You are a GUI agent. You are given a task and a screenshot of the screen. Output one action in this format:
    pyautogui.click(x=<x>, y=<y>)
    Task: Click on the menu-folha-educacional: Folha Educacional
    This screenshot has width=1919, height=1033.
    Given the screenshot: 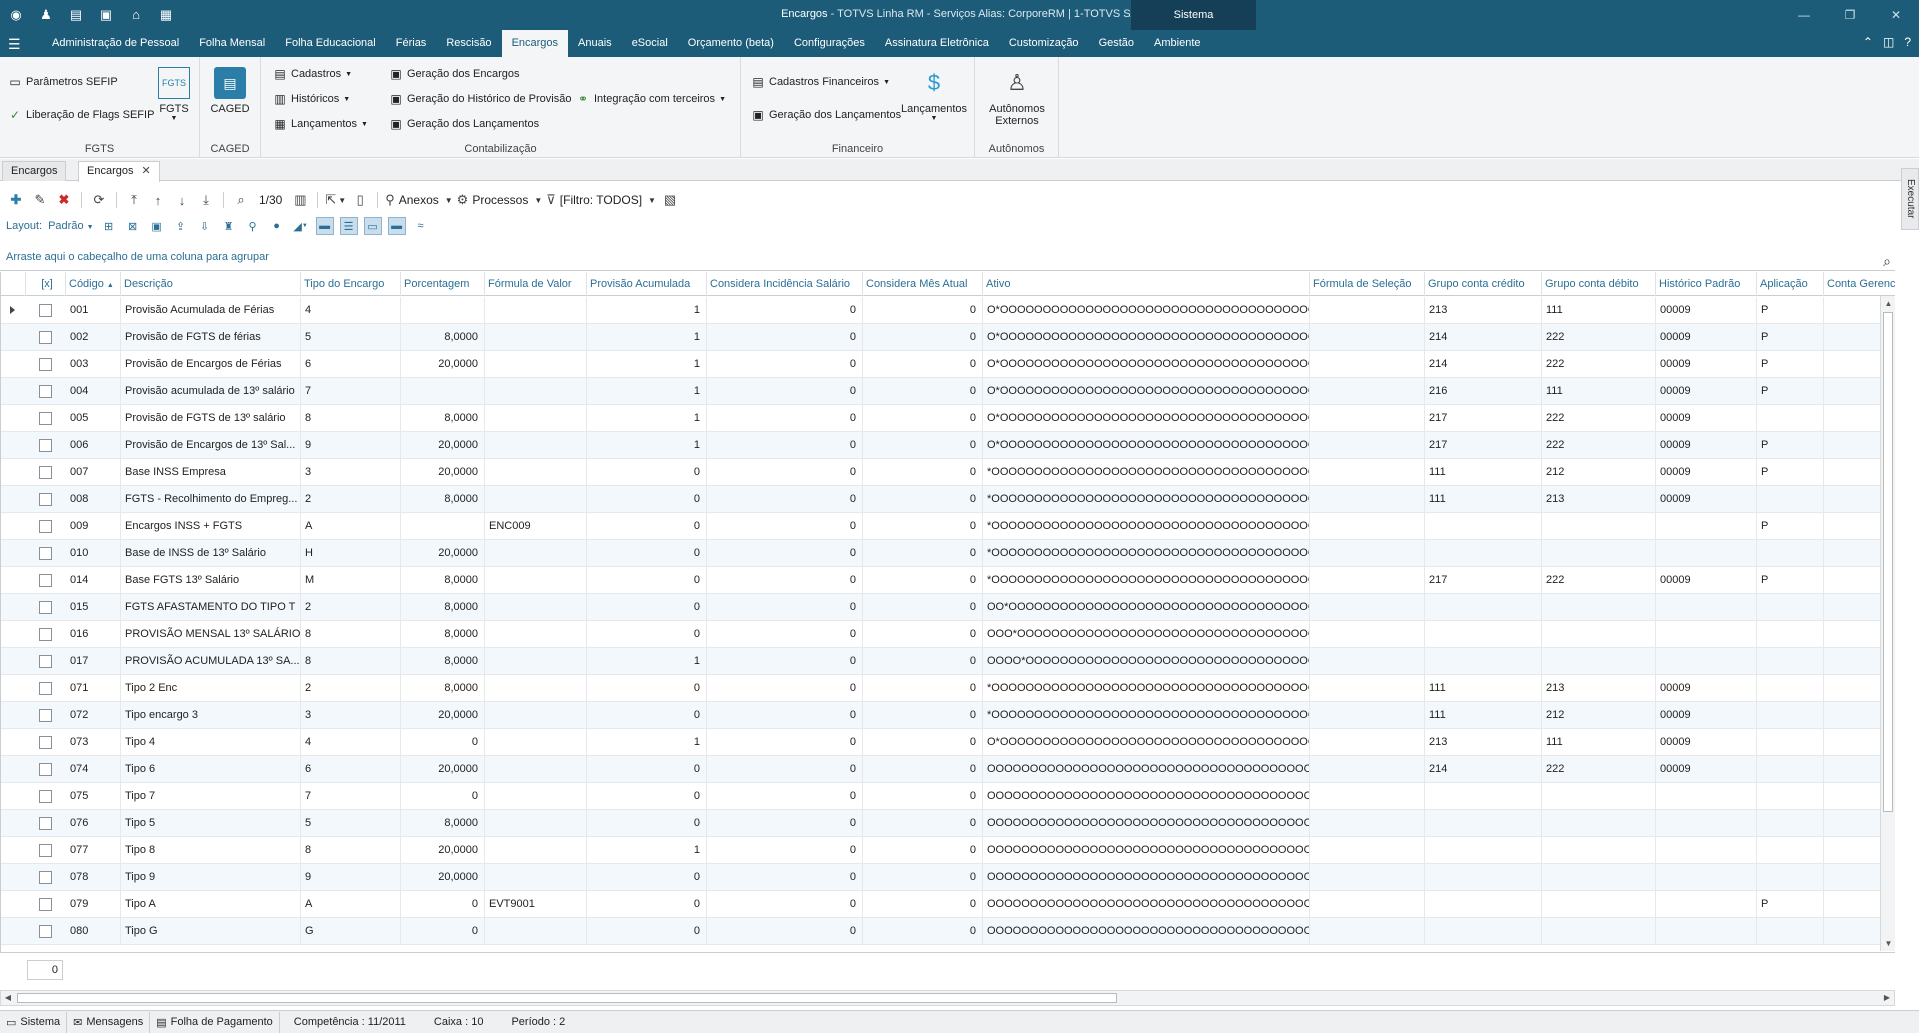 What is the action you would take?
    pyautogui.click(x=330, y=43)
    